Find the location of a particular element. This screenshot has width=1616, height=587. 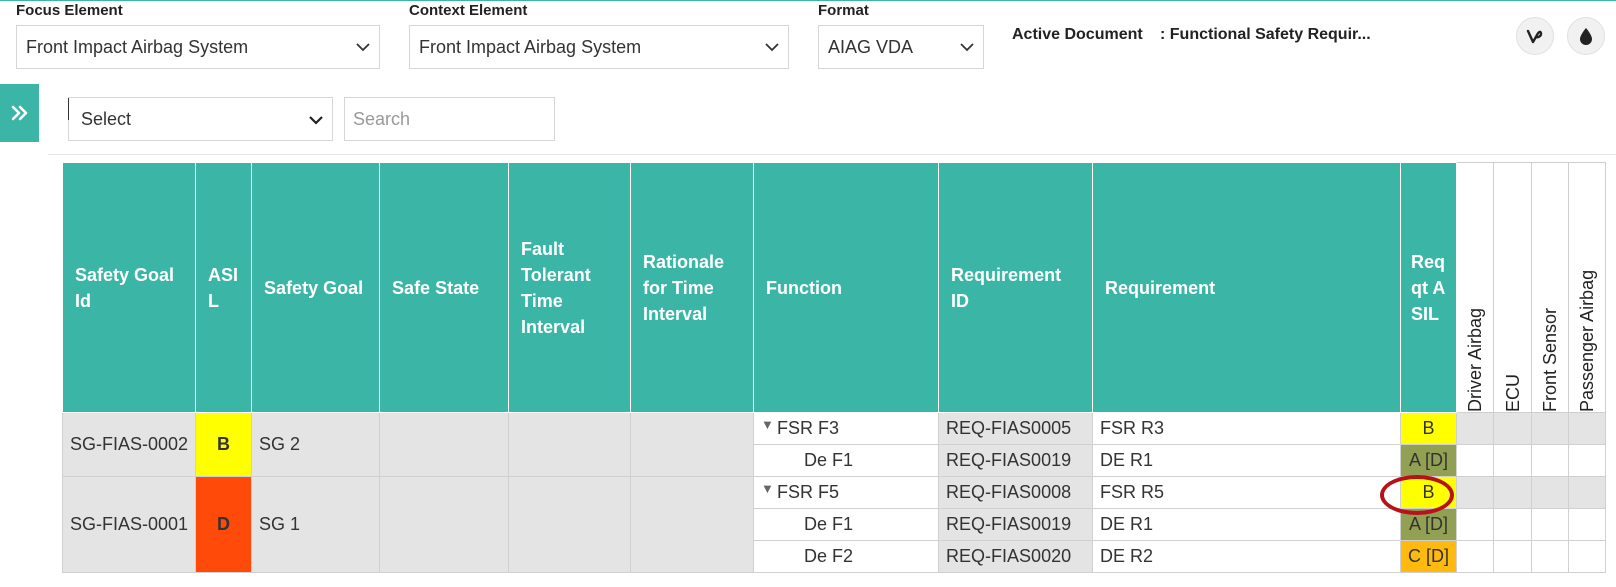

sidebar-expand-button is located at coordinates (19, 113).